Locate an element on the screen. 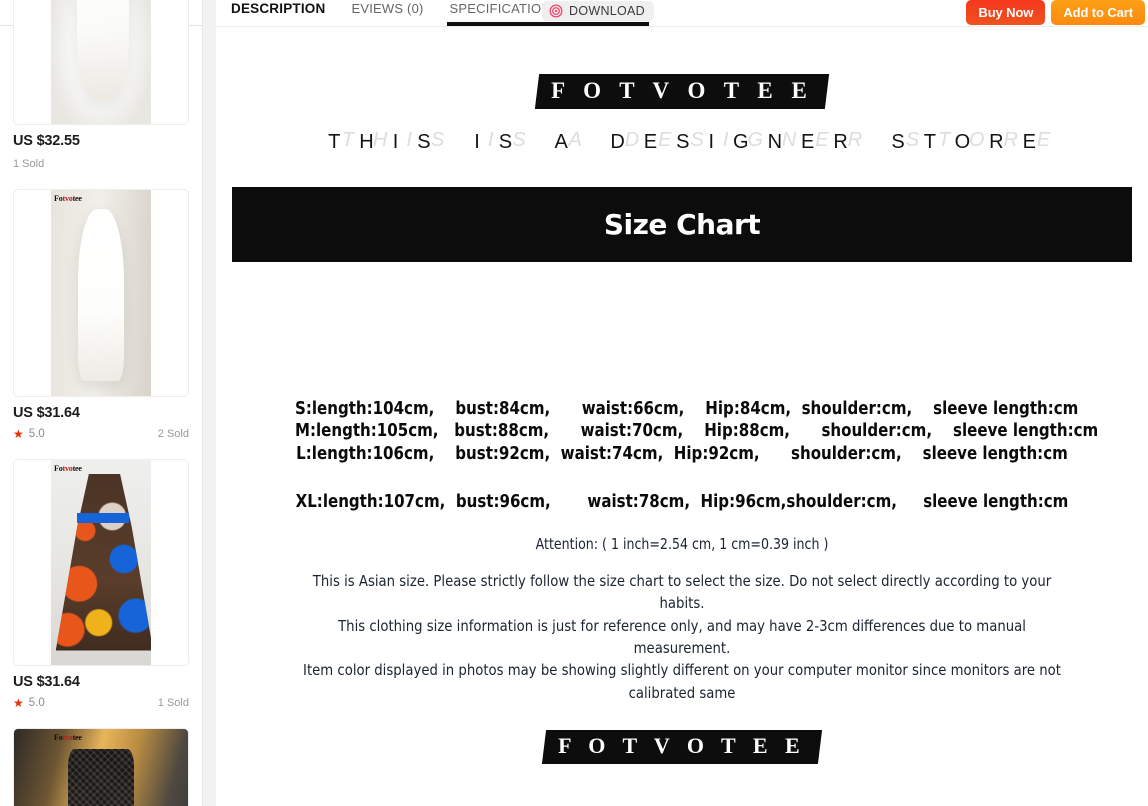  tab-description: DESCRIPTION is located at coordinates (278, 8).